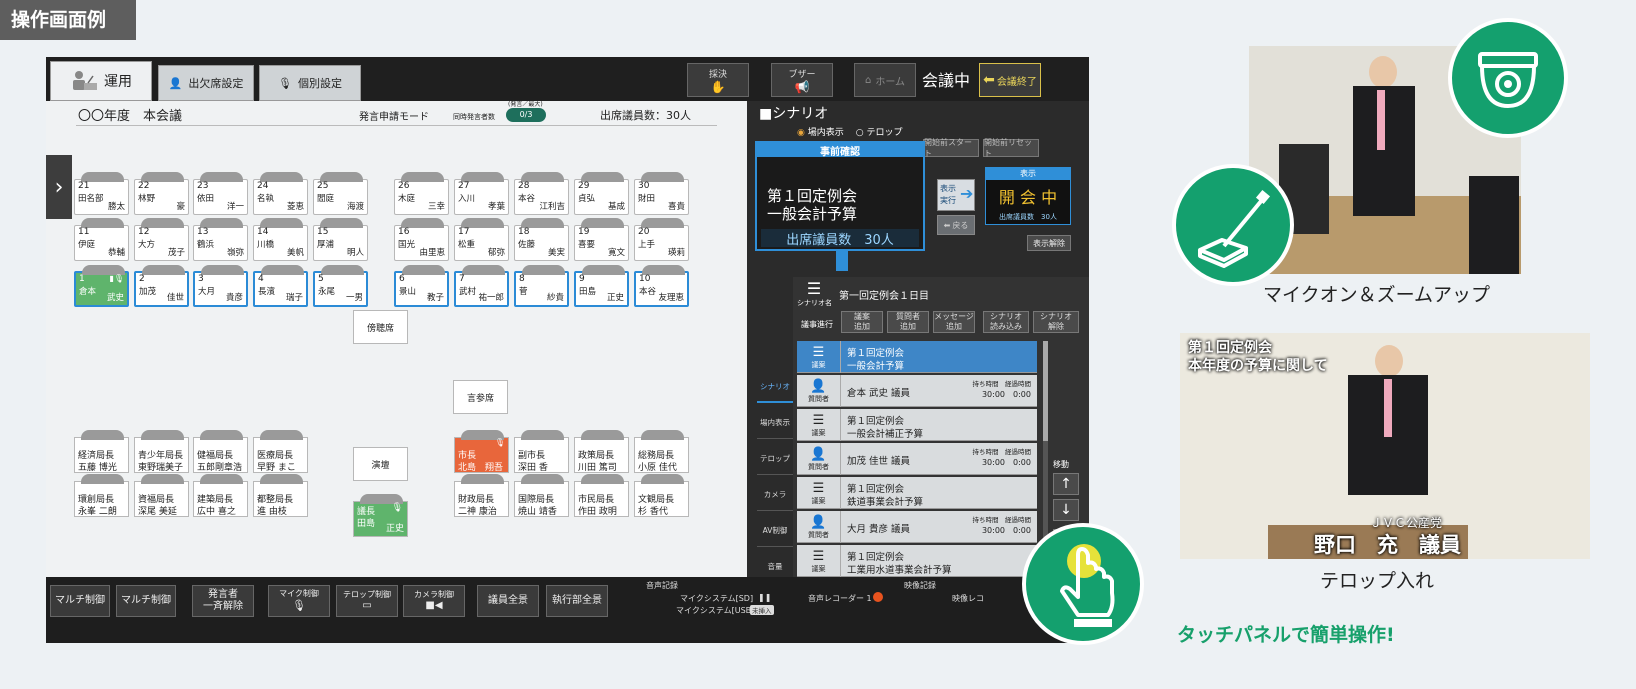 Image resolution: width=1636 pixels, height=689 pixels. Describe the element at coordinates (775, 459) in the screenshot. I see `side-tab: テロップ` at that location.